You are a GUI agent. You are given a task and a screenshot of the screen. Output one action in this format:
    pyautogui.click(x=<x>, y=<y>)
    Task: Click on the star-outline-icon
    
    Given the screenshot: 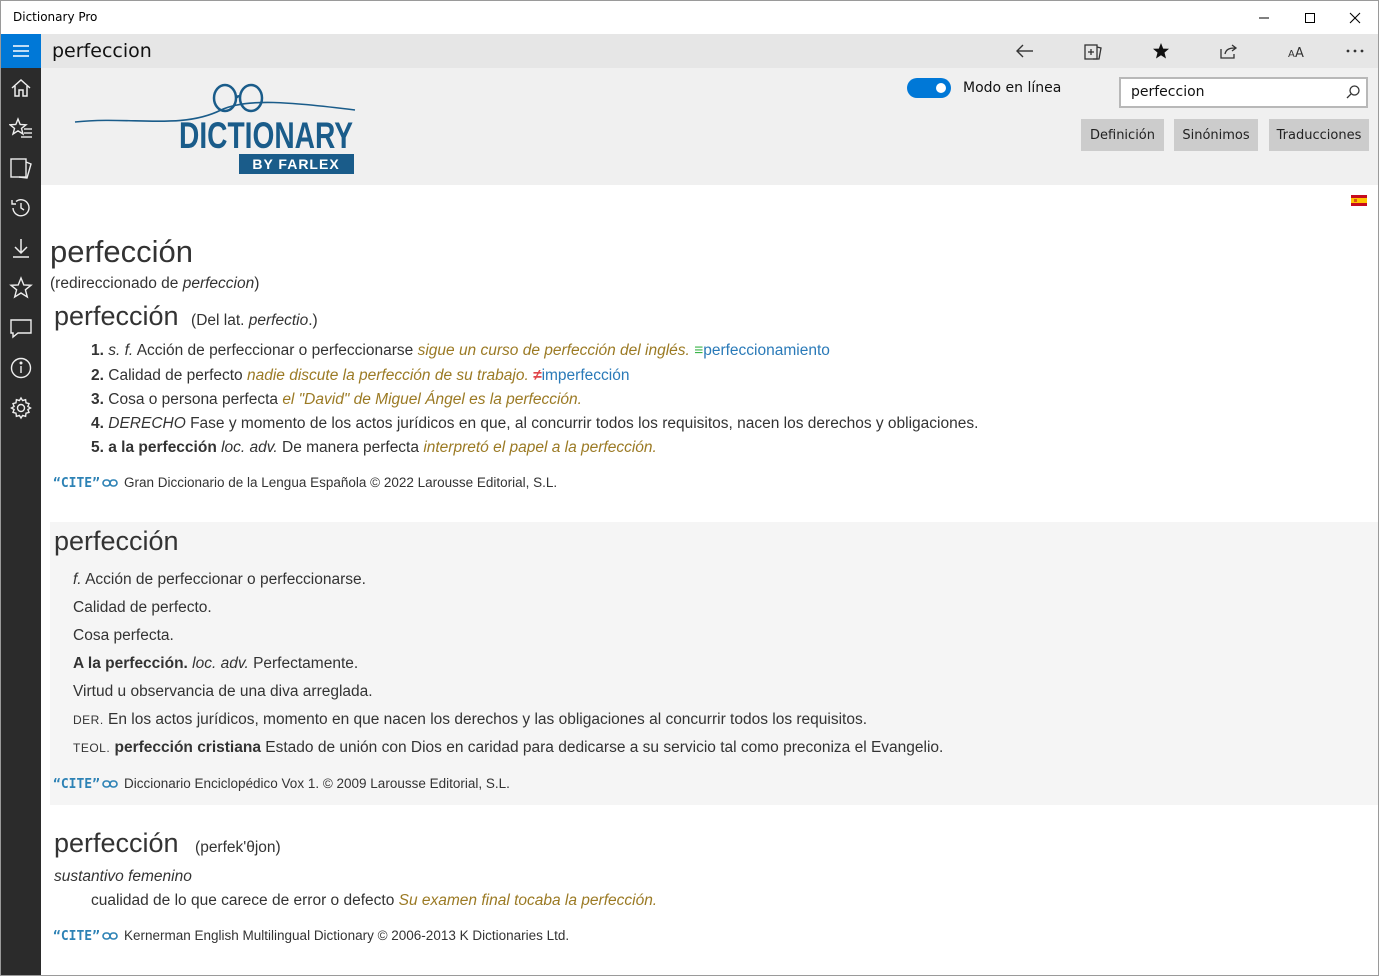 What is the action you would take?
    pyautogui.click(x=21, y=287)
    